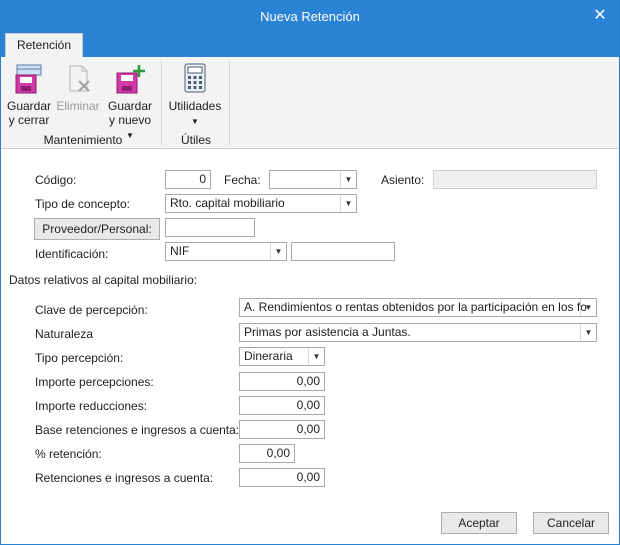 This screenshot has width=620, height=545. Describe the element at coordinates (227, 203) in the screenshot. I see `tipo-concepto-value: Rto. capital mobiliario` at that location.